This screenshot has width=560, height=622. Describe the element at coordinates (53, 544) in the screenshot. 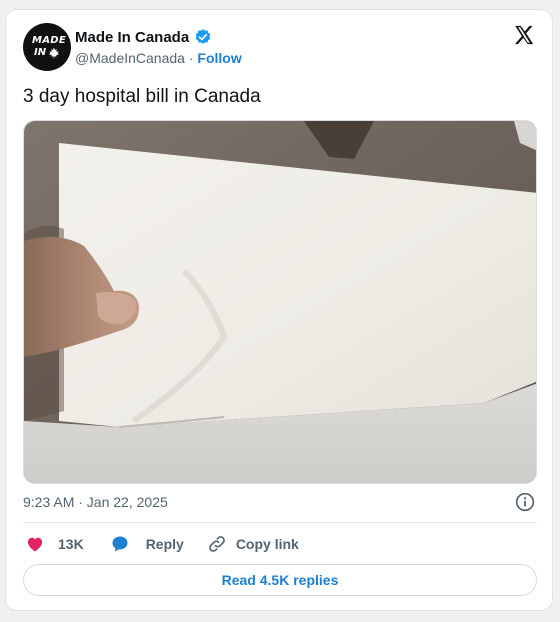

I see `like-action: 13K` at that location.